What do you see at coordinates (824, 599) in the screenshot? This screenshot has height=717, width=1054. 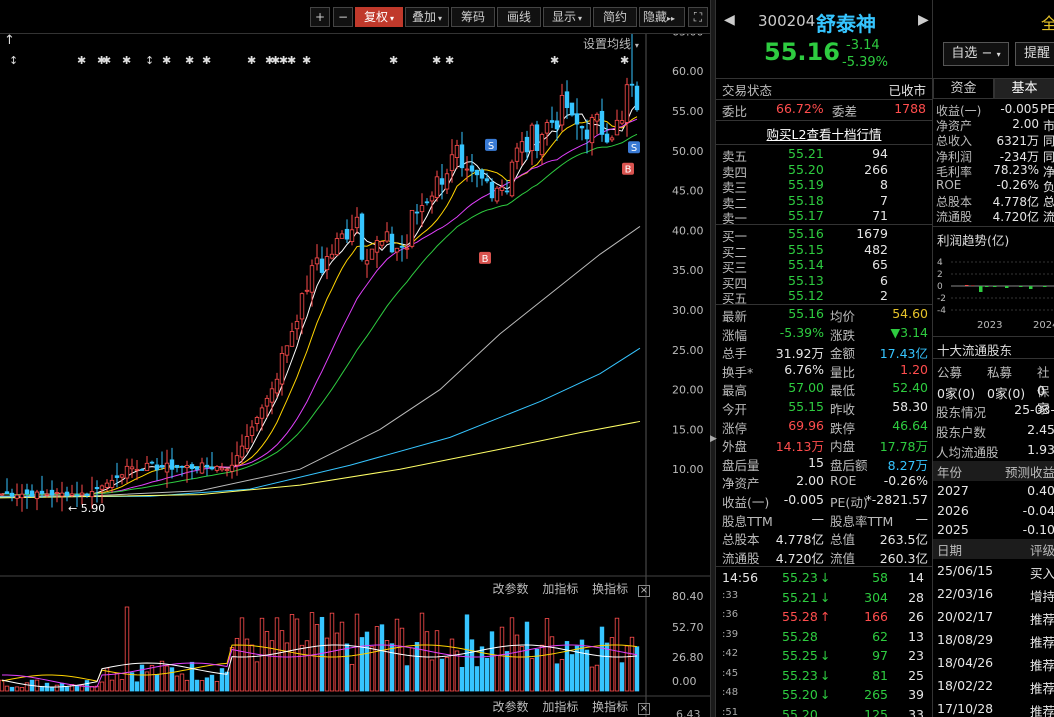 I see `tick-row: :33 55.21 ↓ 304 28` at bounding box center [824, 599].